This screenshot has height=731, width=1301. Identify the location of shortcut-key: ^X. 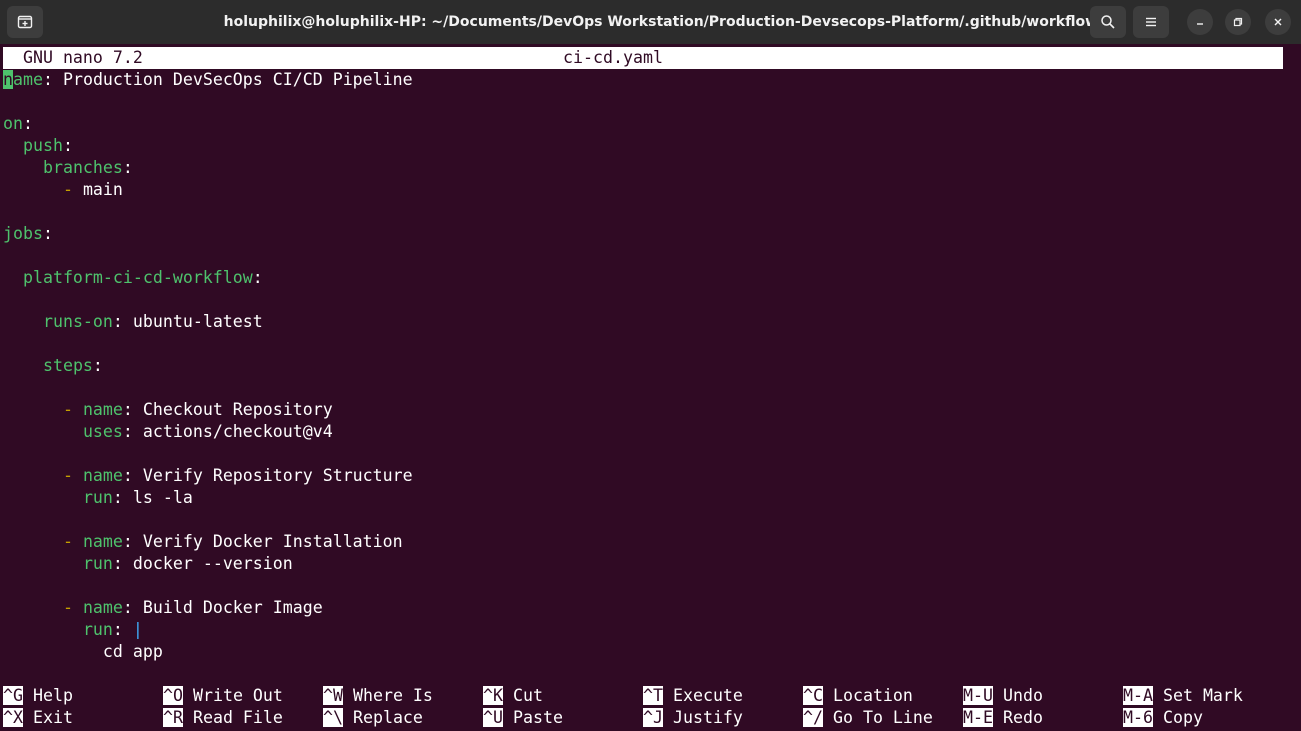
(13, 717).